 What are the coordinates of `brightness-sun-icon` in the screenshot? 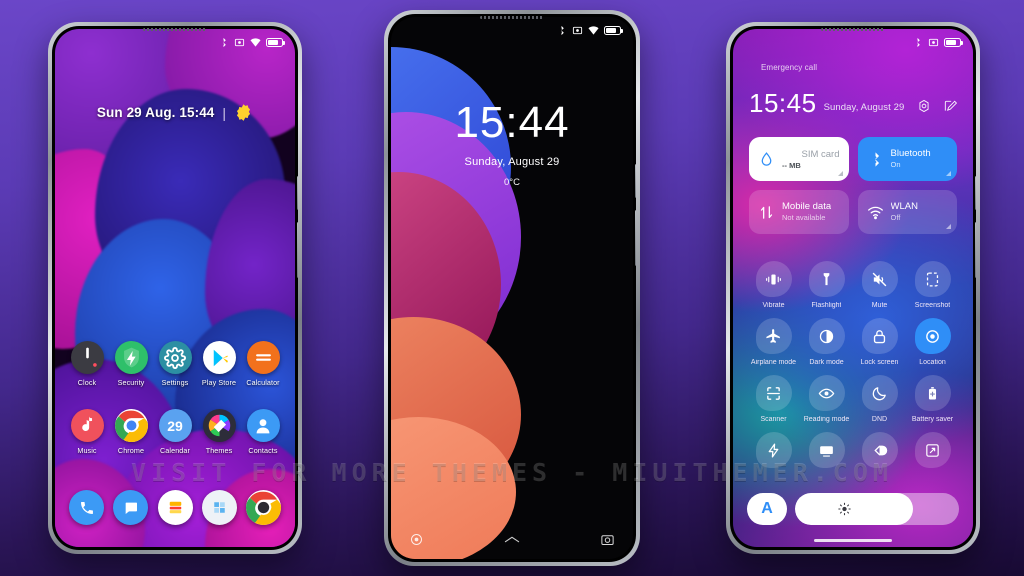 It's located at (844, 509).